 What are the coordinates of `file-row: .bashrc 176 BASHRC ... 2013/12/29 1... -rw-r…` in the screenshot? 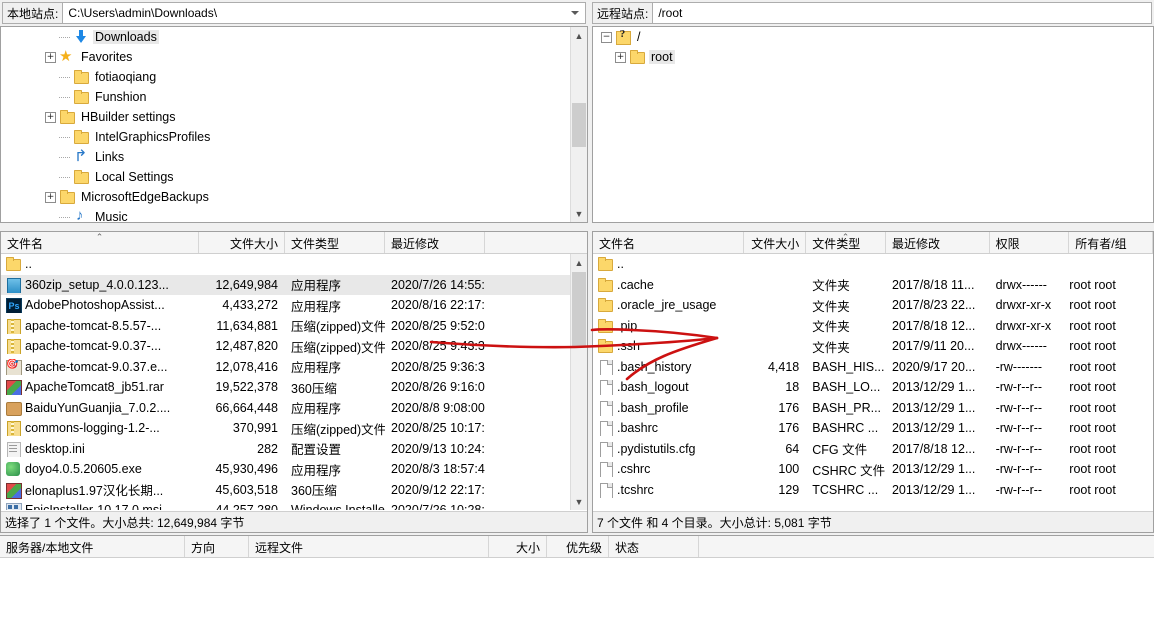 It's located at (873, 428).